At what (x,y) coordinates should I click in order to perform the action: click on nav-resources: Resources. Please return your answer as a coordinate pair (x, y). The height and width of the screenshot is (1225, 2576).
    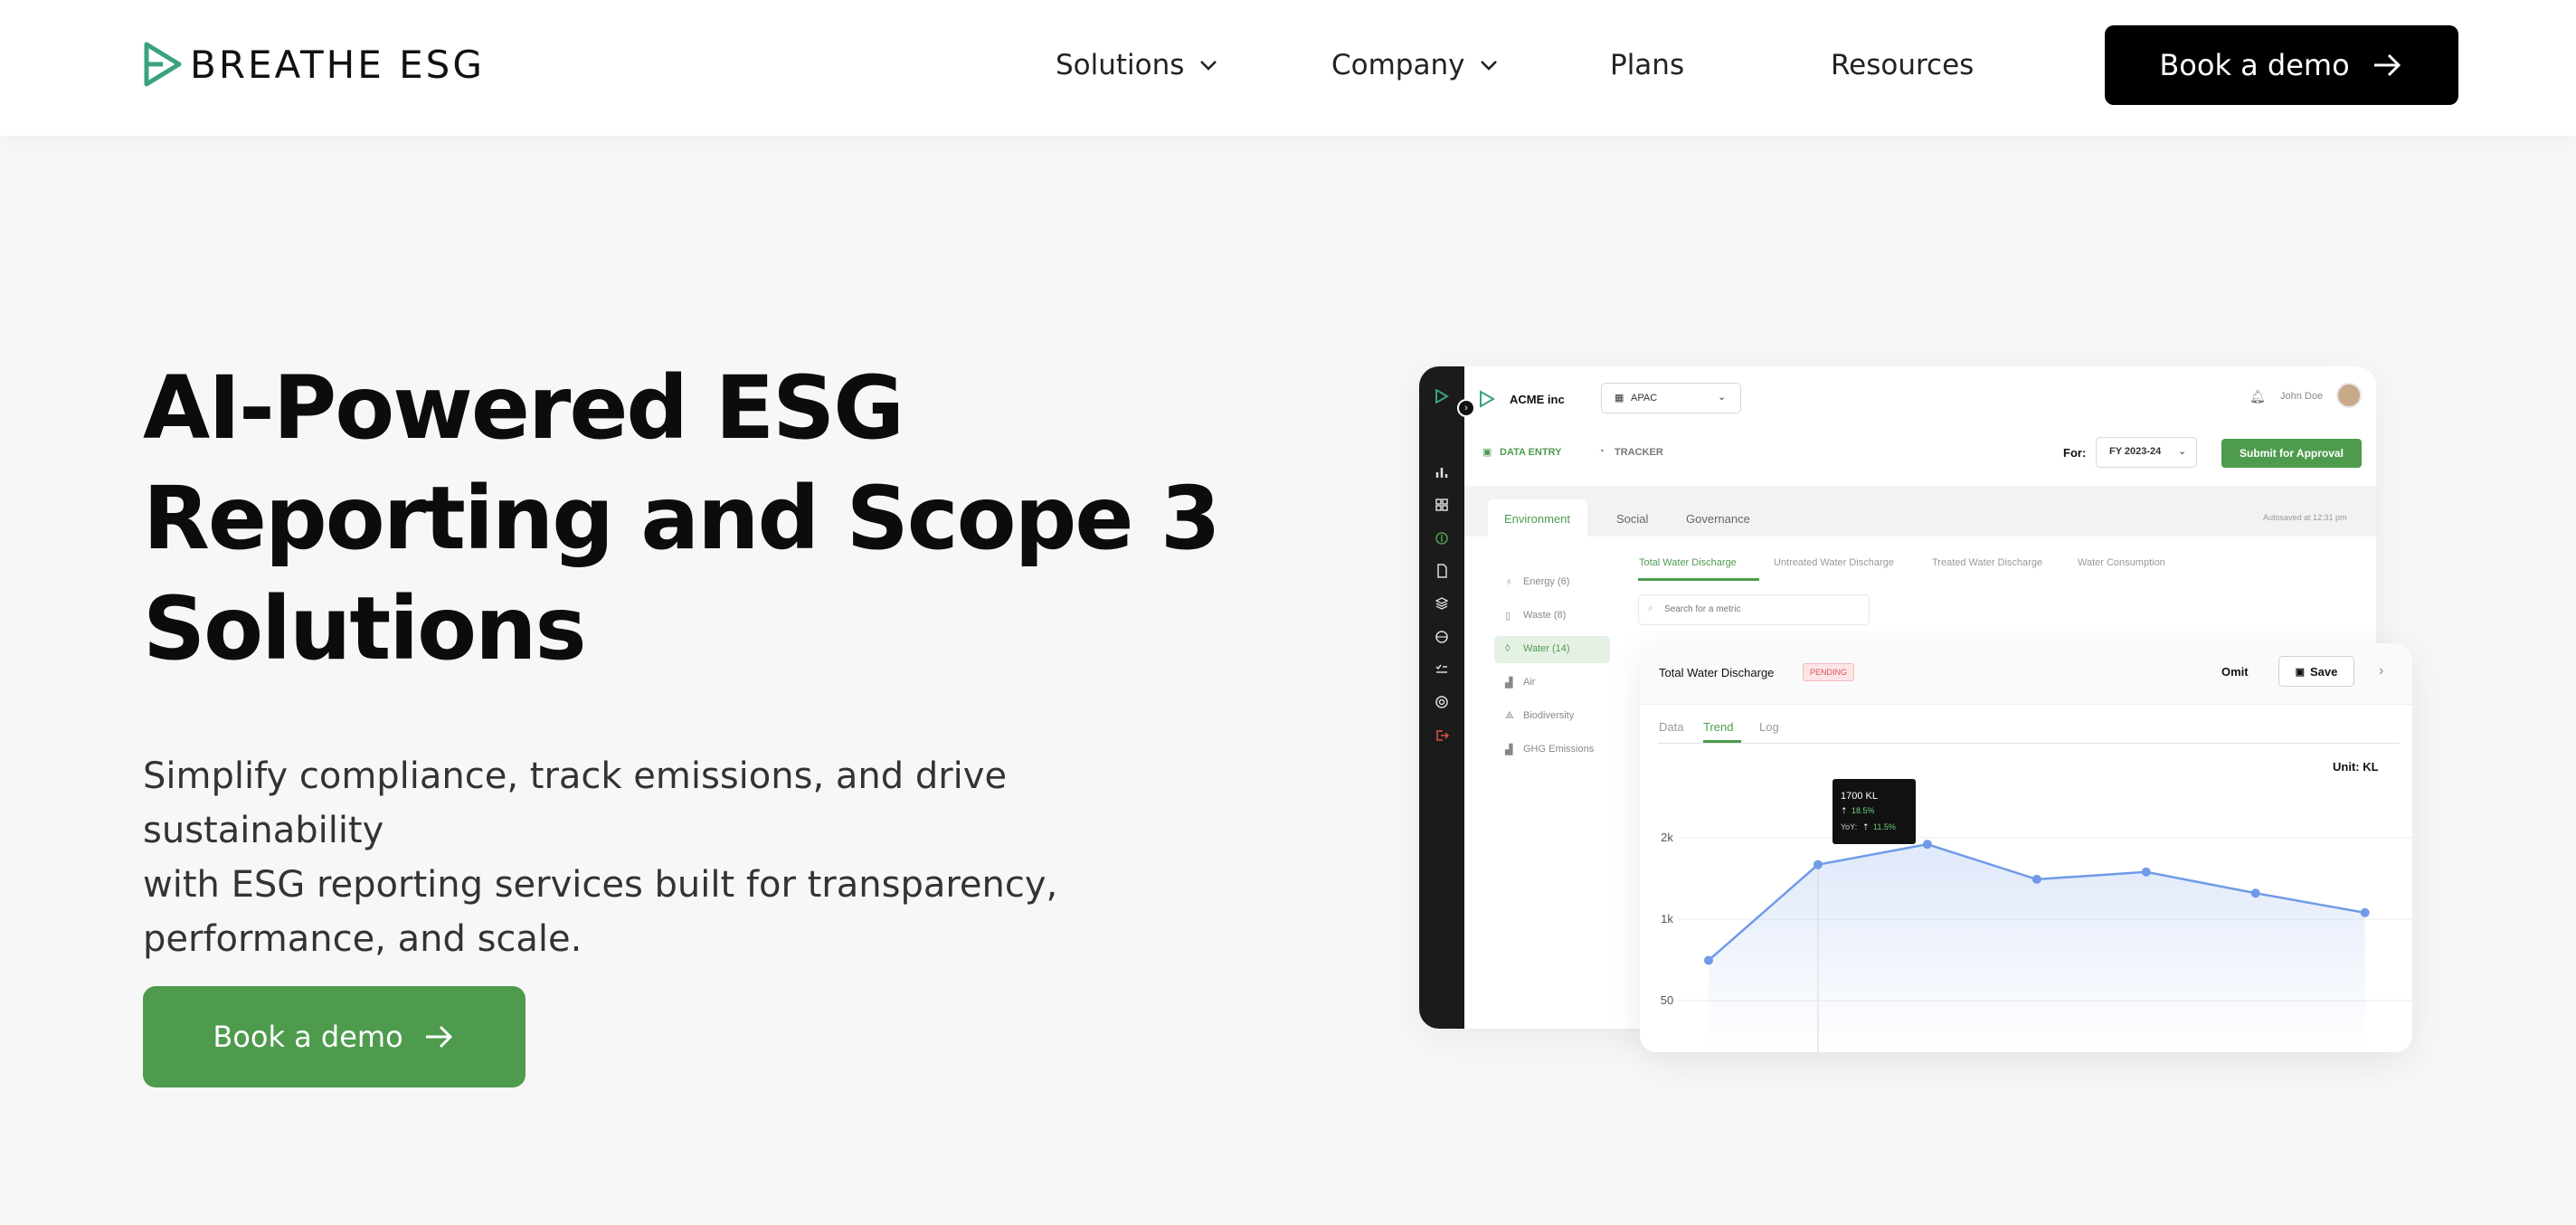
    Looking at the image, I should click on (1903, 65).